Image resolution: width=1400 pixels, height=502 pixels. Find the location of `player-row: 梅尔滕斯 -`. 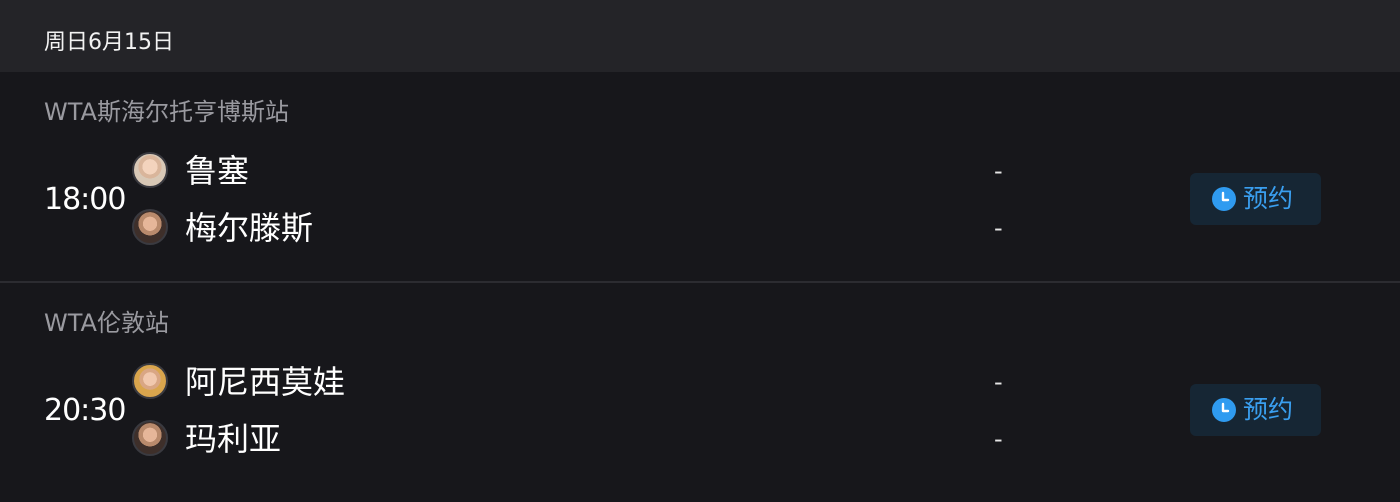

player-row: 梅尔滕斯 - is located at coordinates (582, 228).